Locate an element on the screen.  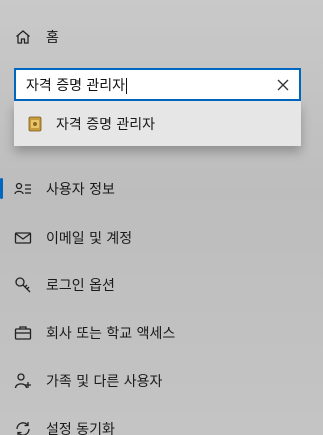
search-suggestion-label: 자격 증명 관리자 is located at coordinates (106, 124).